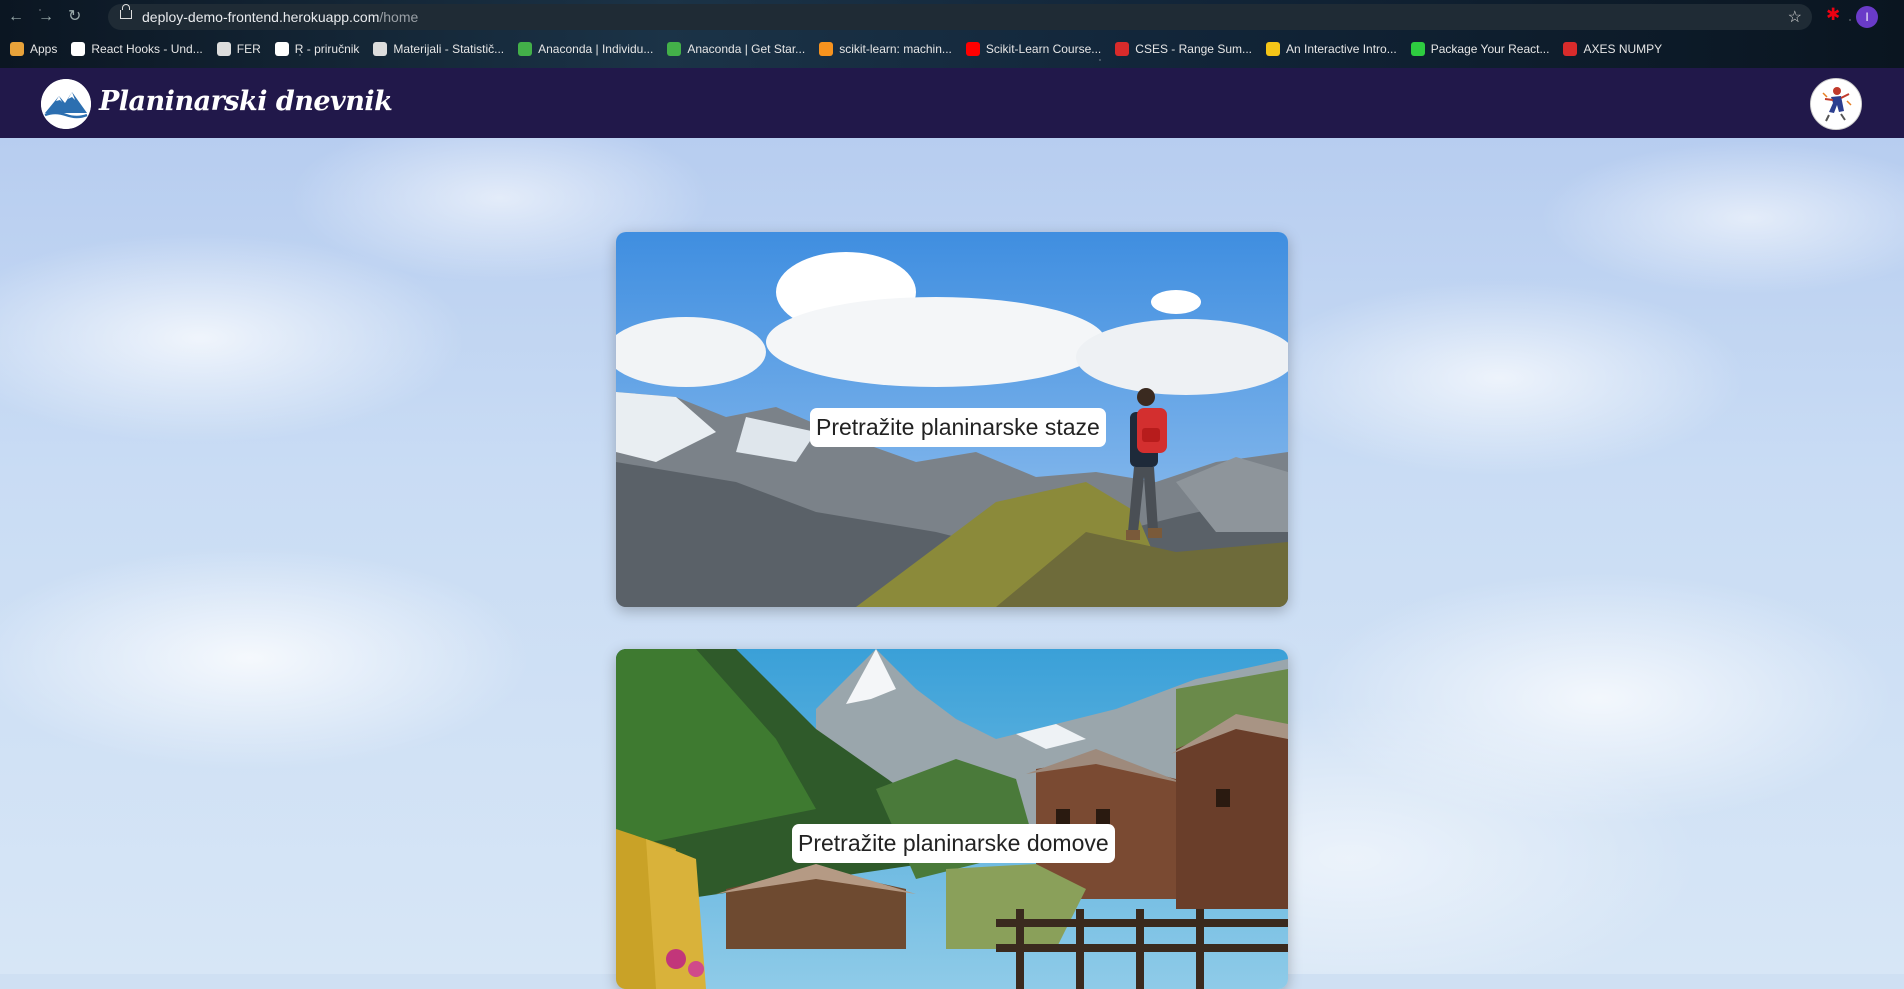 This screenshot has width=1904, height=989. I want to click on bookmark-label: R - priručnik, so click(327, 49).